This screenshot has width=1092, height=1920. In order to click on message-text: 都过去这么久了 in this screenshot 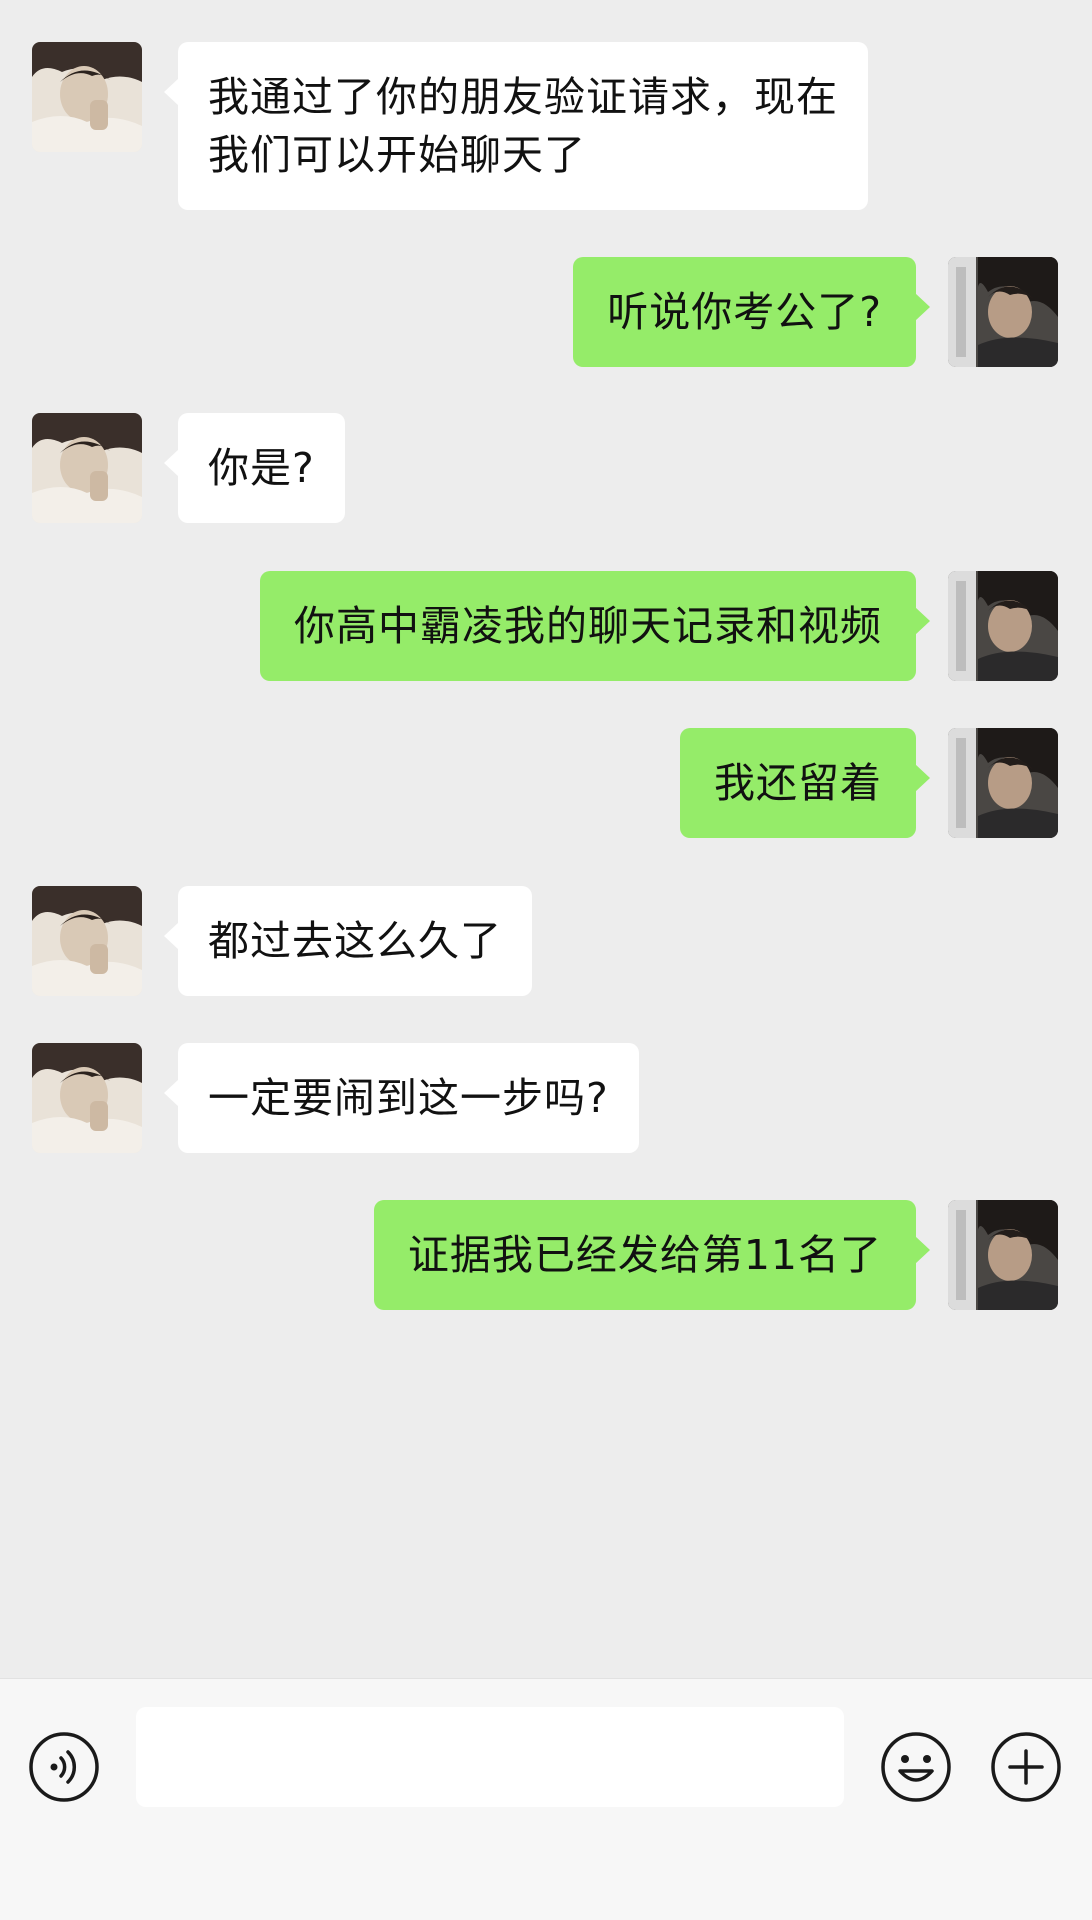, I will do `click(355, 941)`.